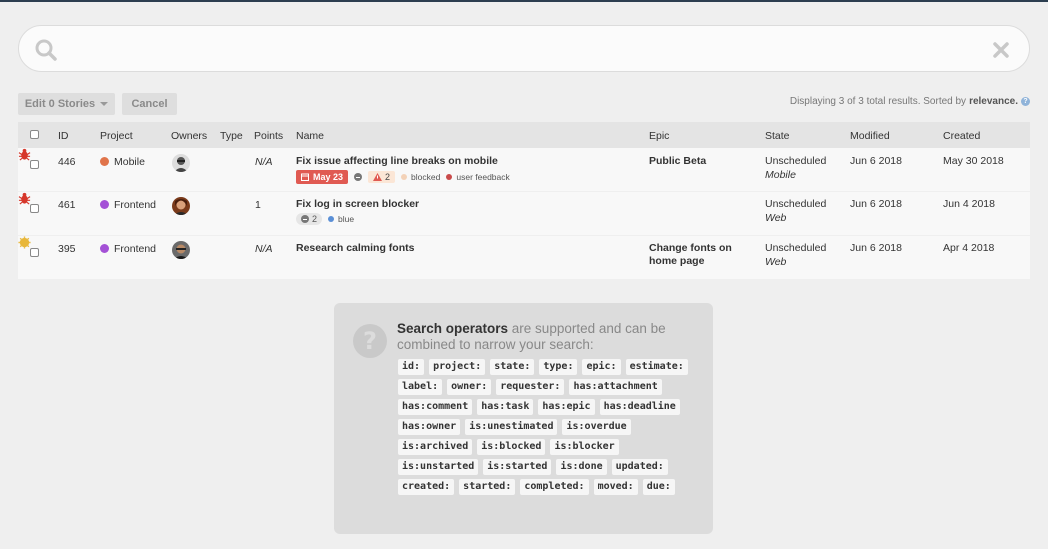 The width and height of the screenshot is (1048, 549). Describe the element at coordinates (315, 219) in the screenshot. I see `comment-count: 2` at that location.